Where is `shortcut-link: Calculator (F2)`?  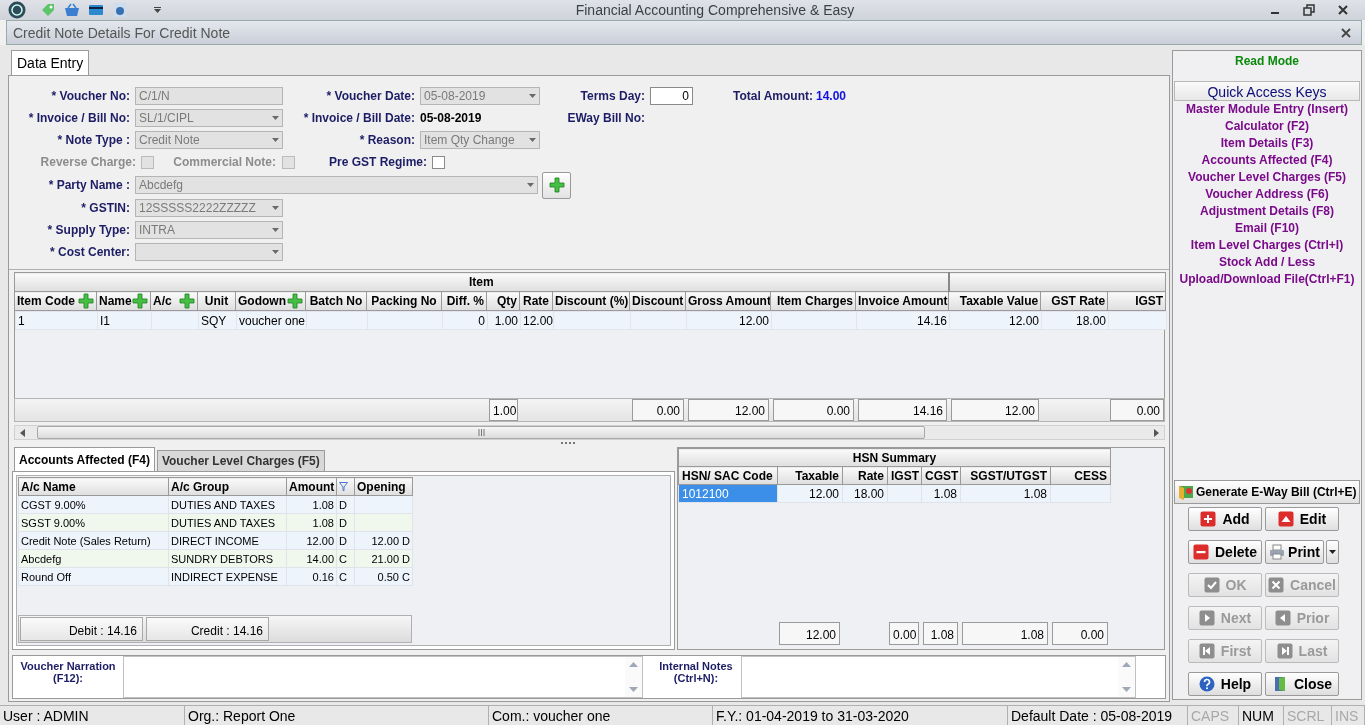
shortcut-link: Calculator (F2) is located at coordinates (1267, 126).